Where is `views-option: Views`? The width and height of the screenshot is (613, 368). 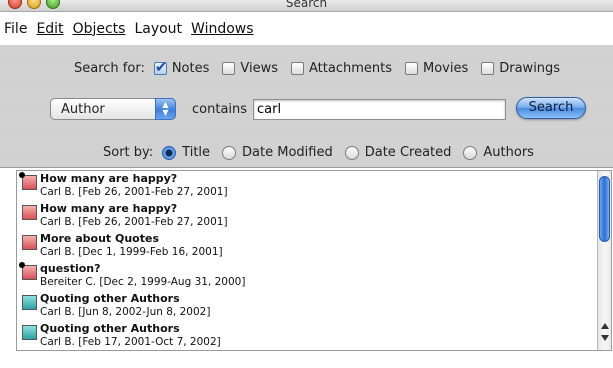
views-option: Views is located at coordinates (250, 68).